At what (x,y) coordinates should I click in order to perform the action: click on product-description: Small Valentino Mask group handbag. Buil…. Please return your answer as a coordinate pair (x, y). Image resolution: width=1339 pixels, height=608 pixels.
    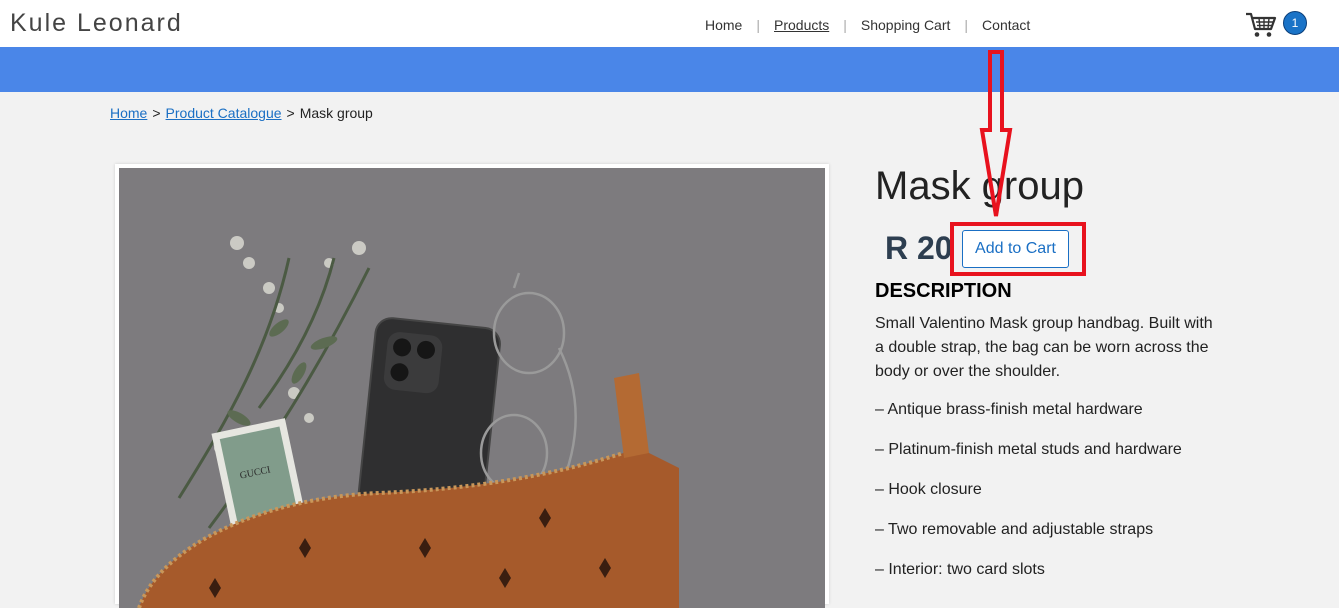
    Looking at the image, I should click on (1044, 347).